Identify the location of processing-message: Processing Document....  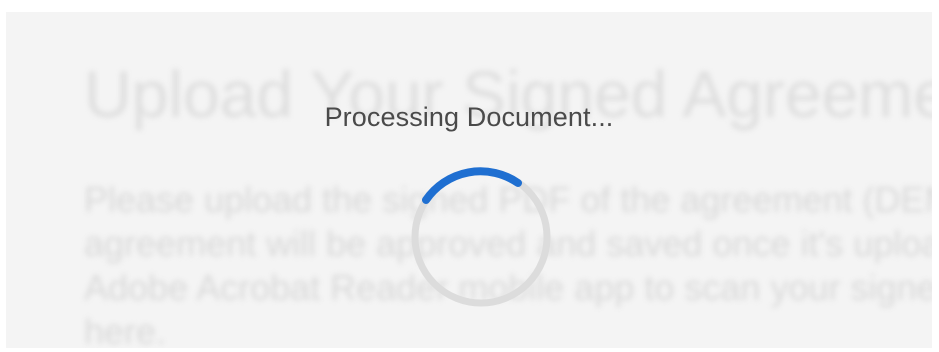
(469, 117).